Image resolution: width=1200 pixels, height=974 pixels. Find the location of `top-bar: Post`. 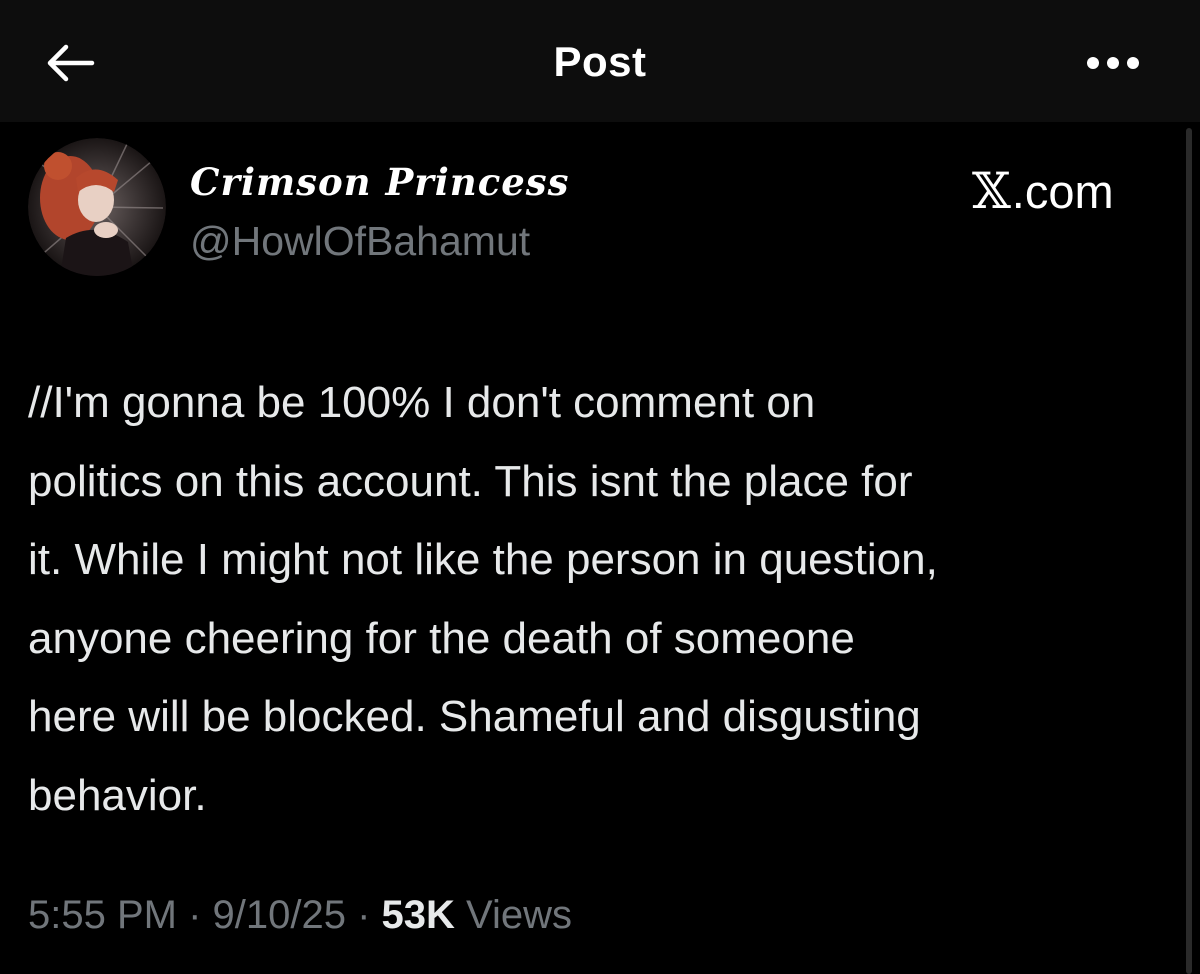

top-bar: Post is located at coordinates (600, 61).